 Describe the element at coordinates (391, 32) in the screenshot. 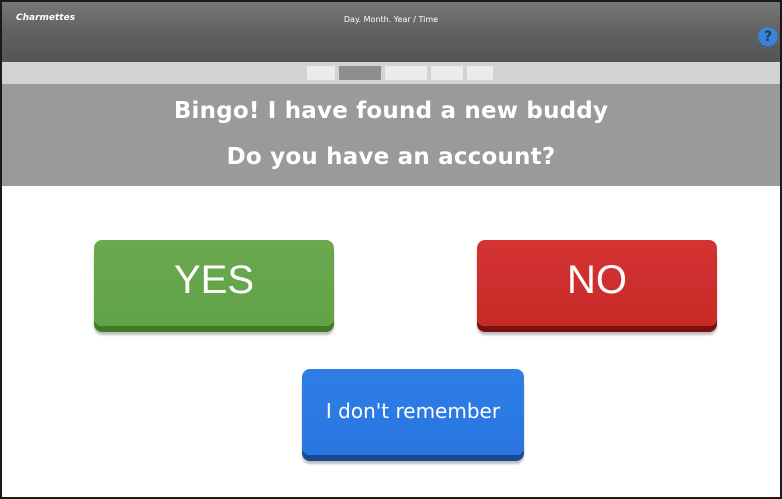

I see `top-bar: Charmettes Day. Month. Year / Time ?` at that location.